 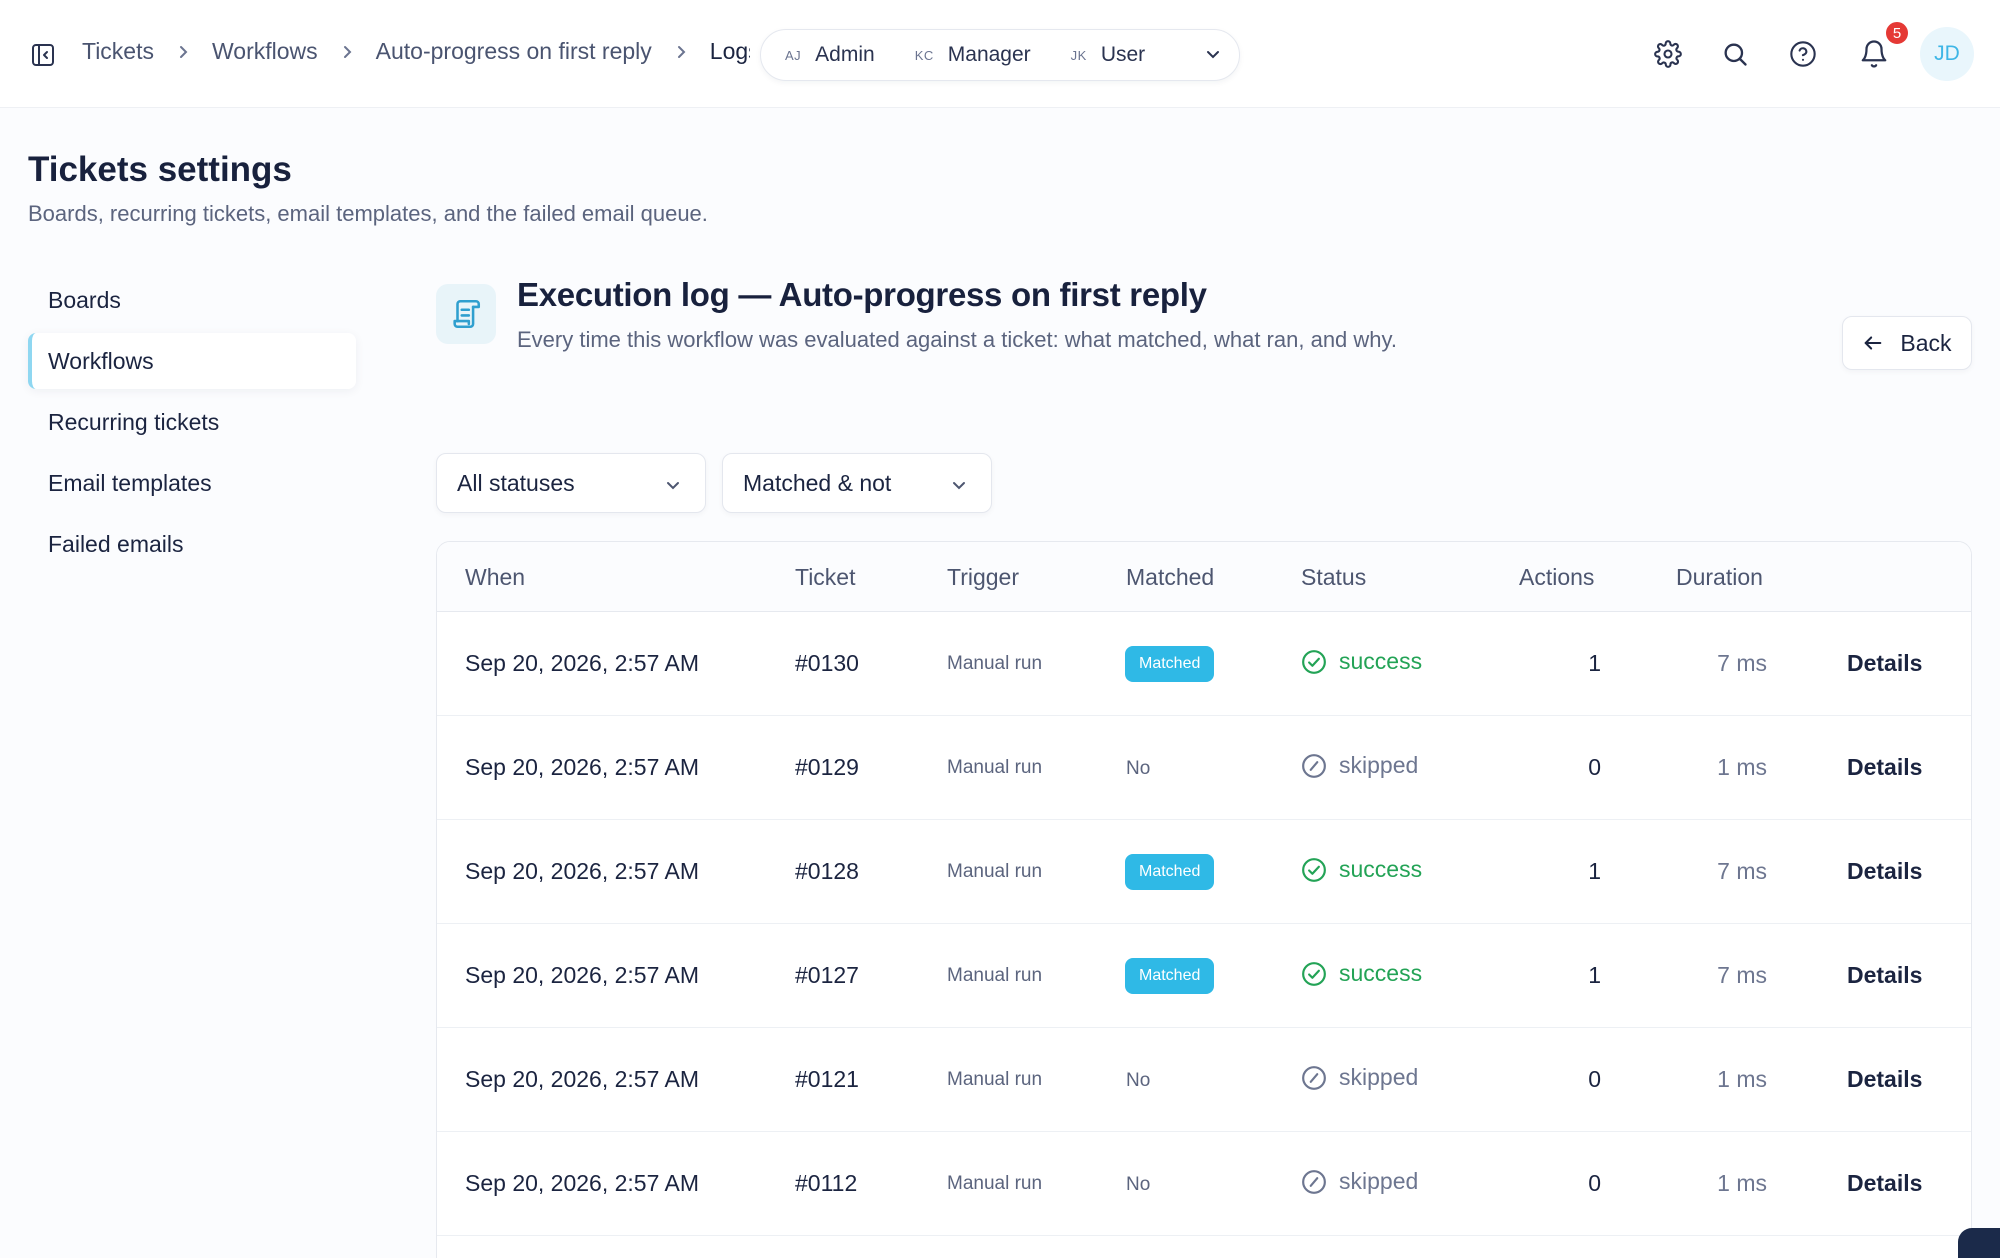 I want to click on column-header-trigger: Trigger, so click(x=983, y=577).